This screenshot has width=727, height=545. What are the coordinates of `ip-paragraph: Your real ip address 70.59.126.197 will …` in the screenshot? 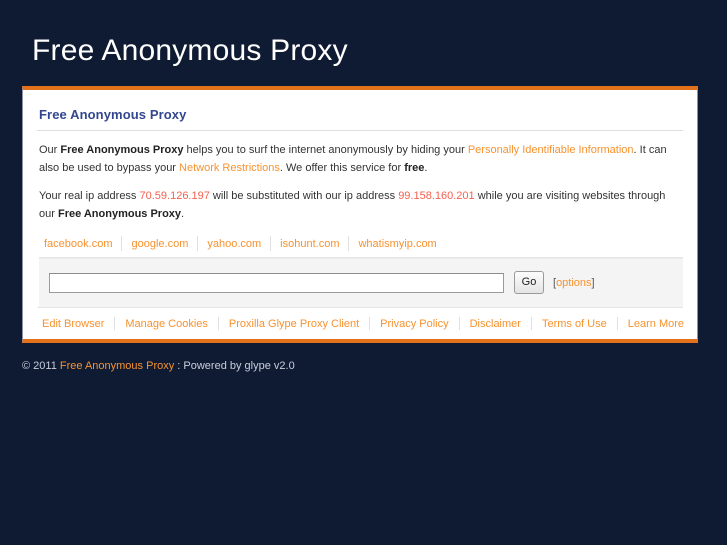 It's located at (361, 205).